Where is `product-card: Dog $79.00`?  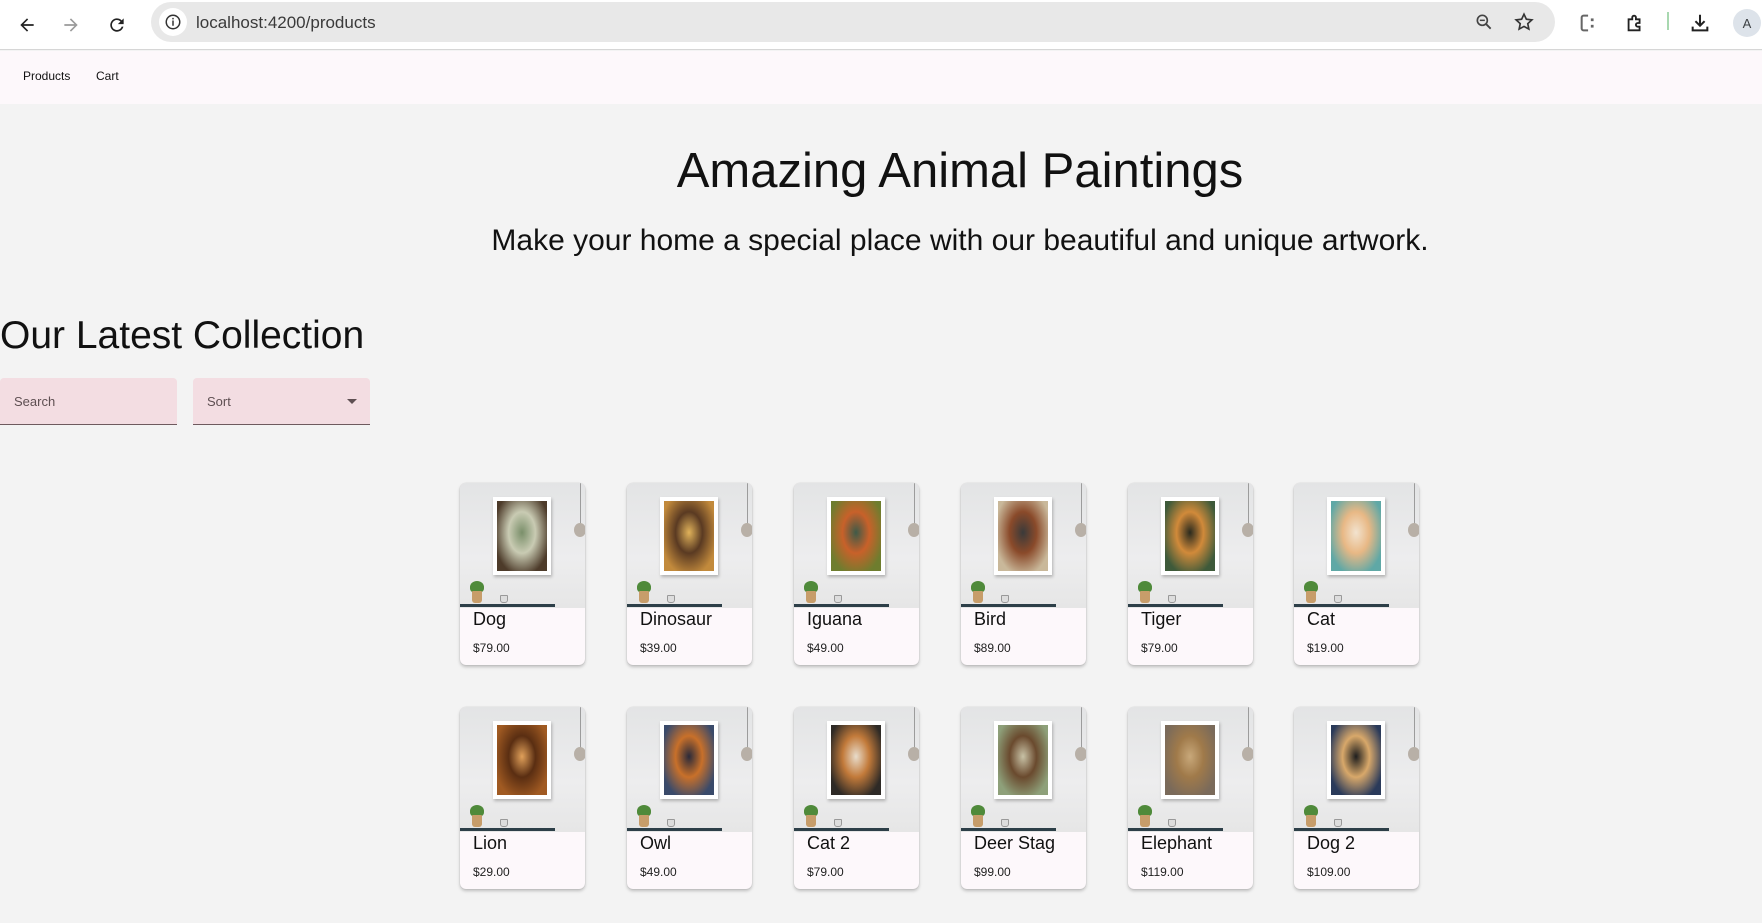
product-card: Dog $79.00 is located at coordinates (522, 574).